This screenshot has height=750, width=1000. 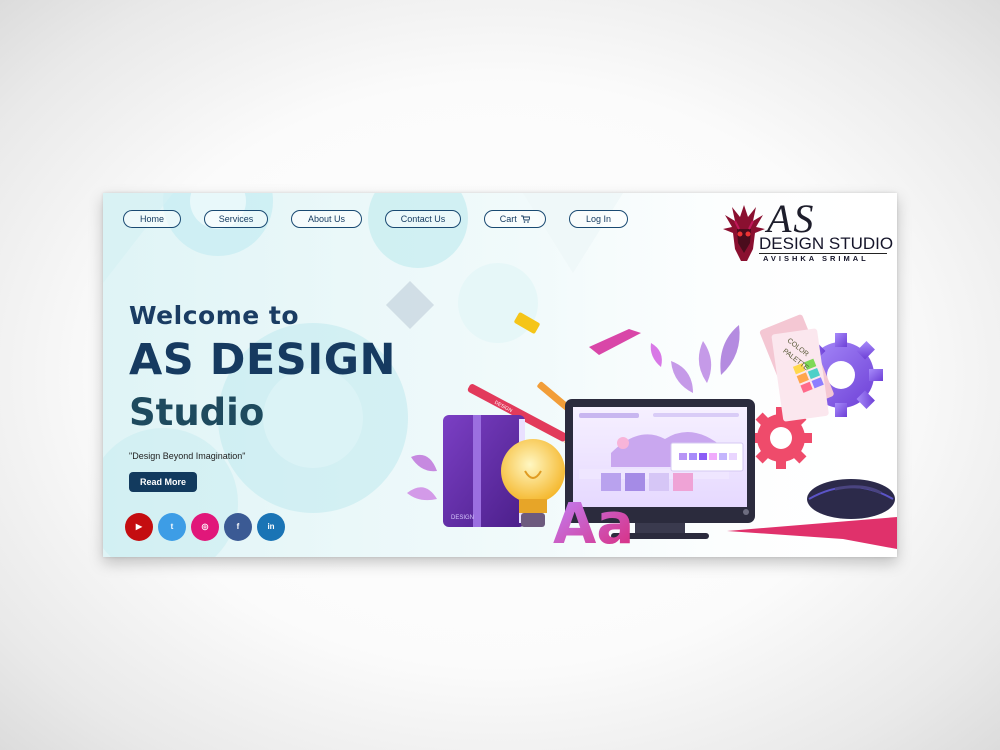 What do you see at coordinates (236, 219) in the screenshot?
I see `nav-services-button: Services` at bounding box center [236, 219].